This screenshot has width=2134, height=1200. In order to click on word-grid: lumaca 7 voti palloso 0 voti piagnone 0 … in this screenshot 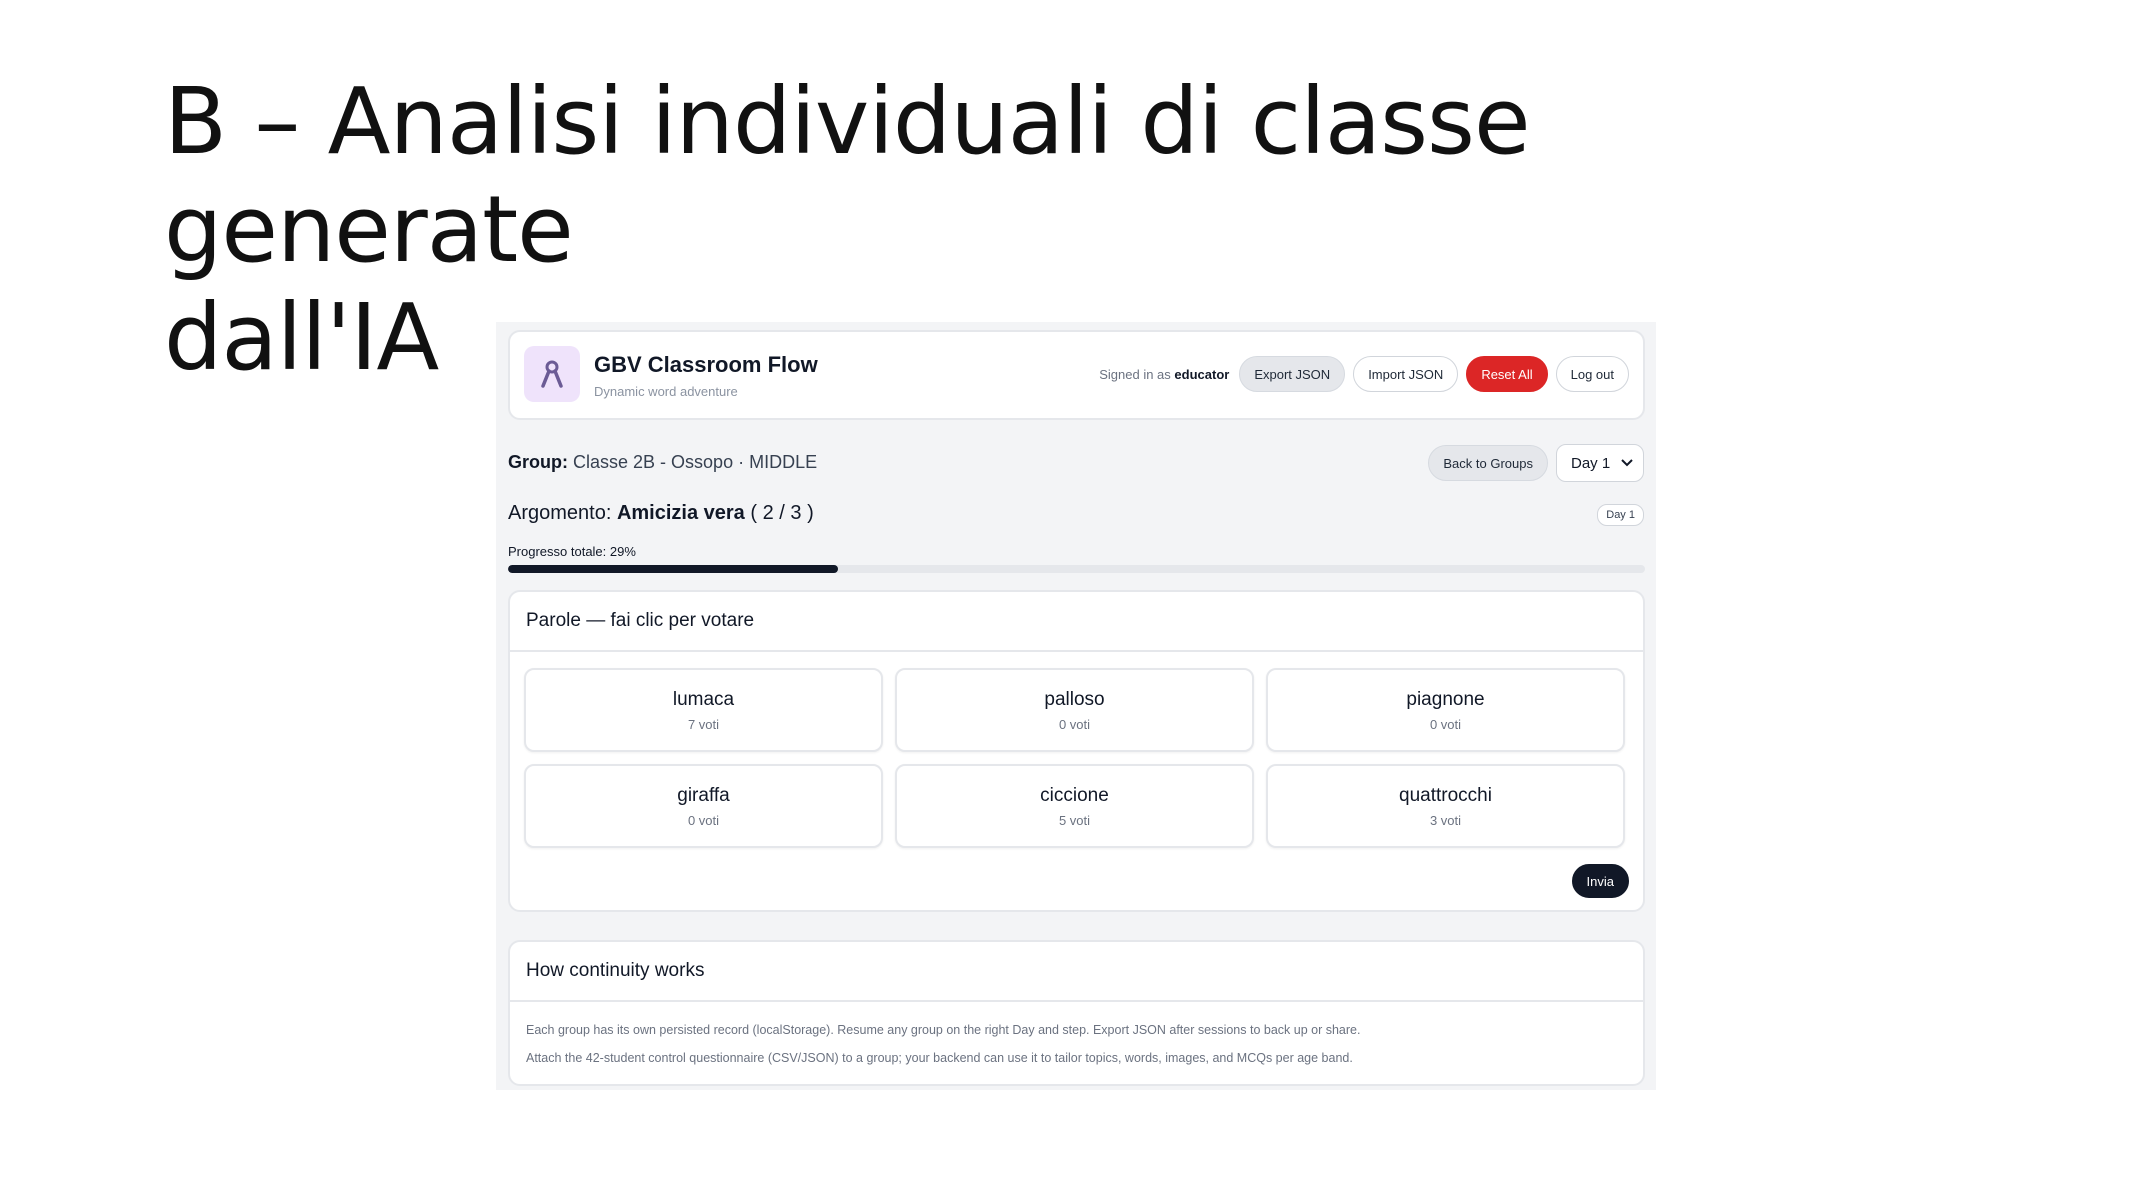, I will do `click(1074, 758)`.